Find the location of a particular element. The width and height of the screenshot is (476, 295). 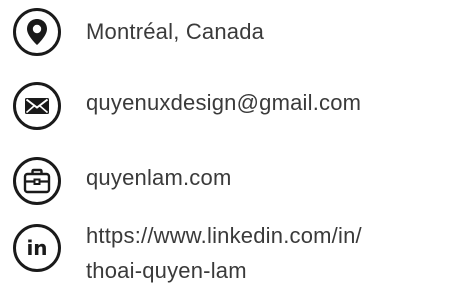

briefcase-icon is located at coordinates (37, 181).